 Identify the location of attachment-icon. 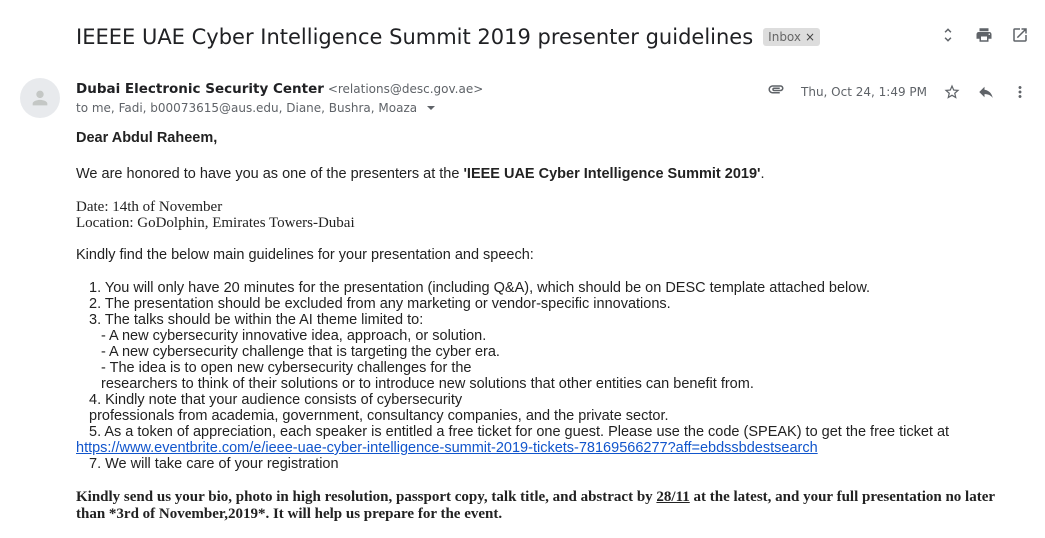
(776, 91).